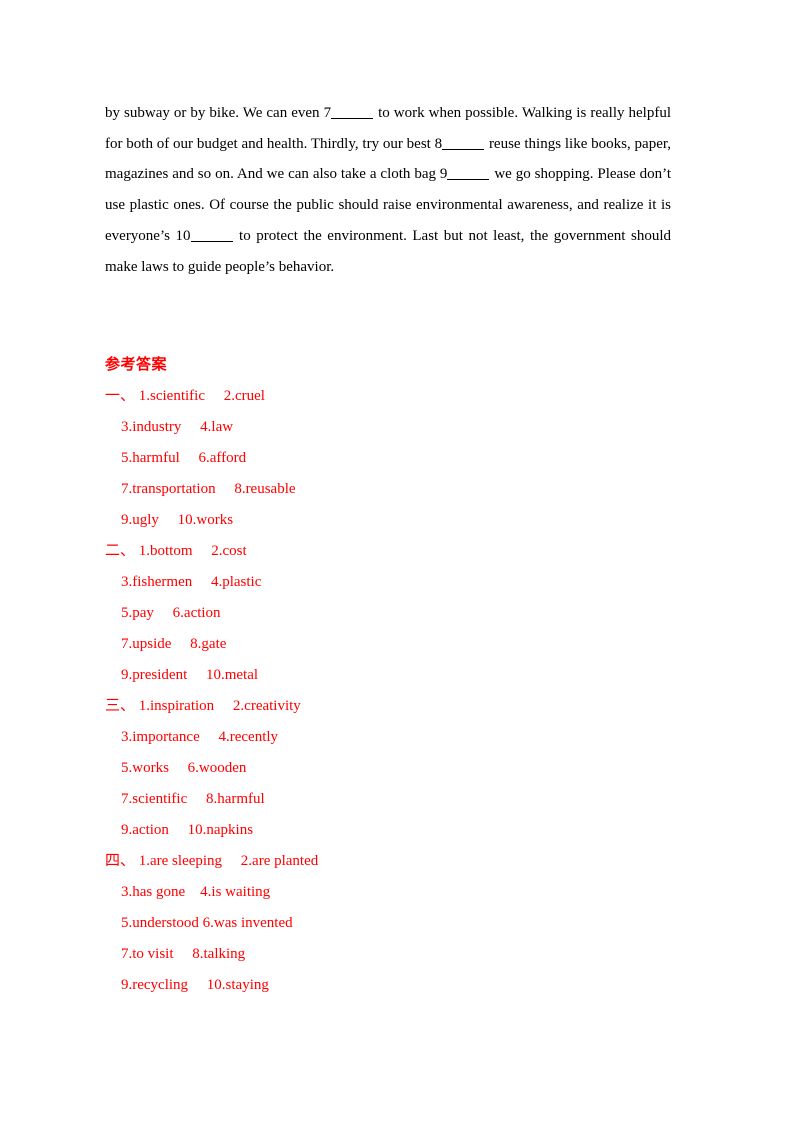  I want to click on answer-line: 9.action 10.napkins, so click(187, 829).